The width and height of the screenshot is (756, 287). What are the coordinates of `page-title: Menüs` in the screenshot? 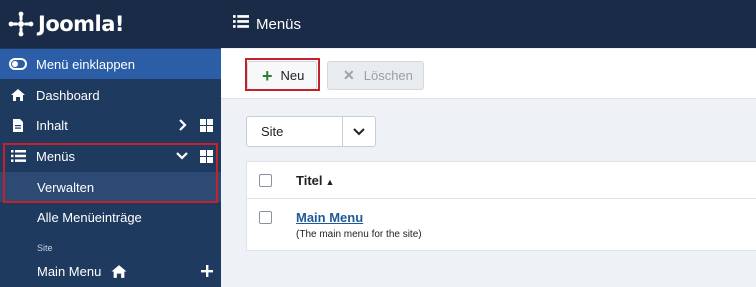 It's located at (279, 24).